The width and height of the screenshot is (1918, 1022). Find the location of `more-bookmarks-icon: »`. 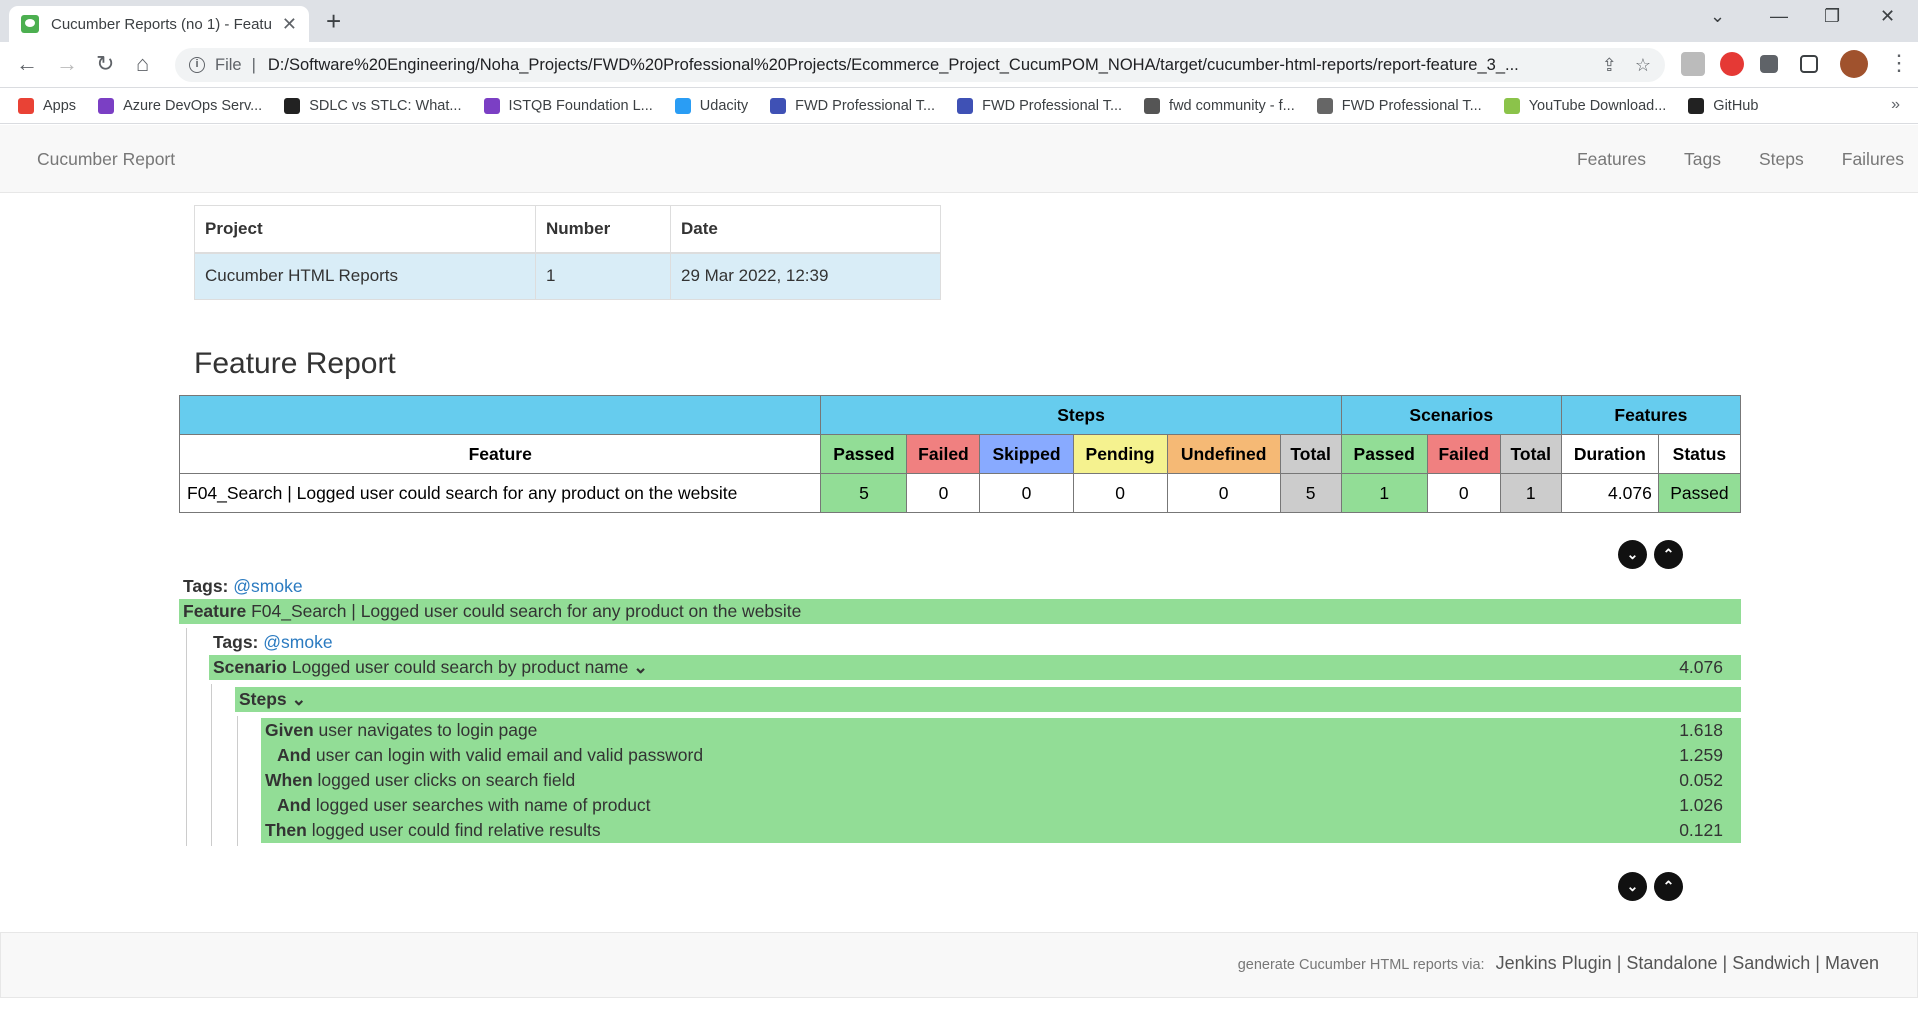

more-bookmarks-icon: » is located at coordinates (1895, 105).